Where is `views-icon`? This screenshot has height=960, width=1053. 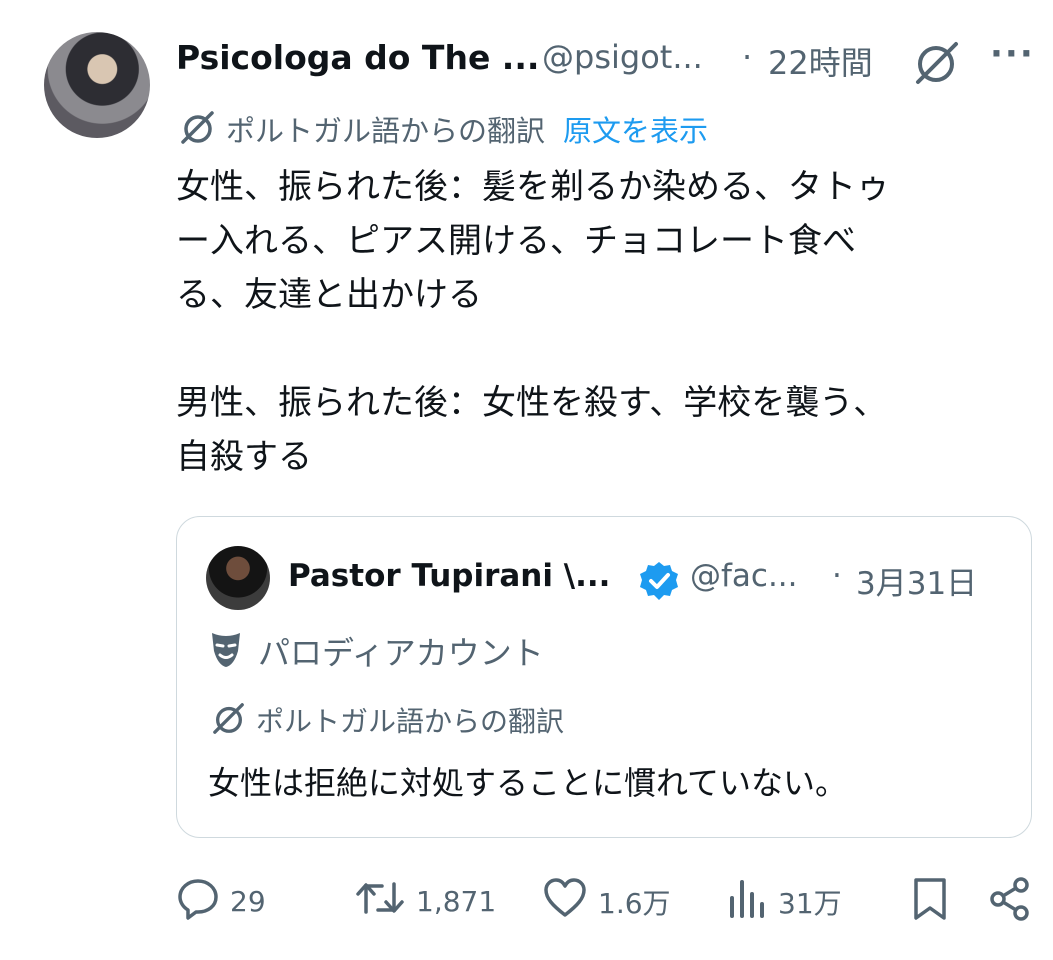
views-icon is located at coordinates (747, 901).